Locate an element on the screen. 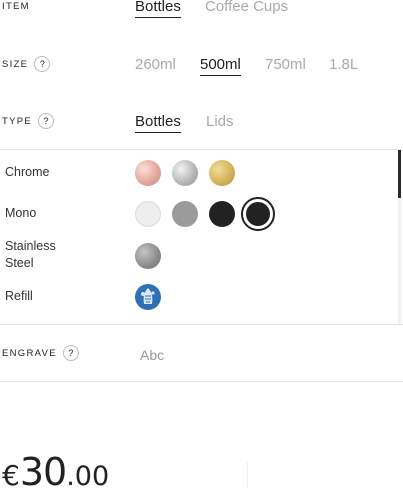  type-label-row: TYPE ? is located at coordinates (28, 121).